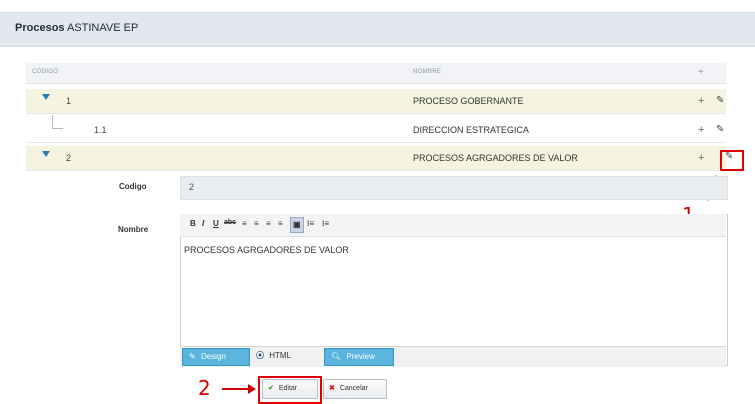 This screenshot has width=755, height=404. I want to click on preview-mode-button: 🔍︎ Preview, so click(359, 357).